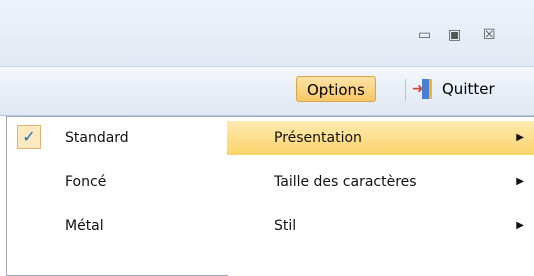  Describe the element at coordinates (318, 138) in the screenshot. I see `menu-item-label: Présentation` at that location.